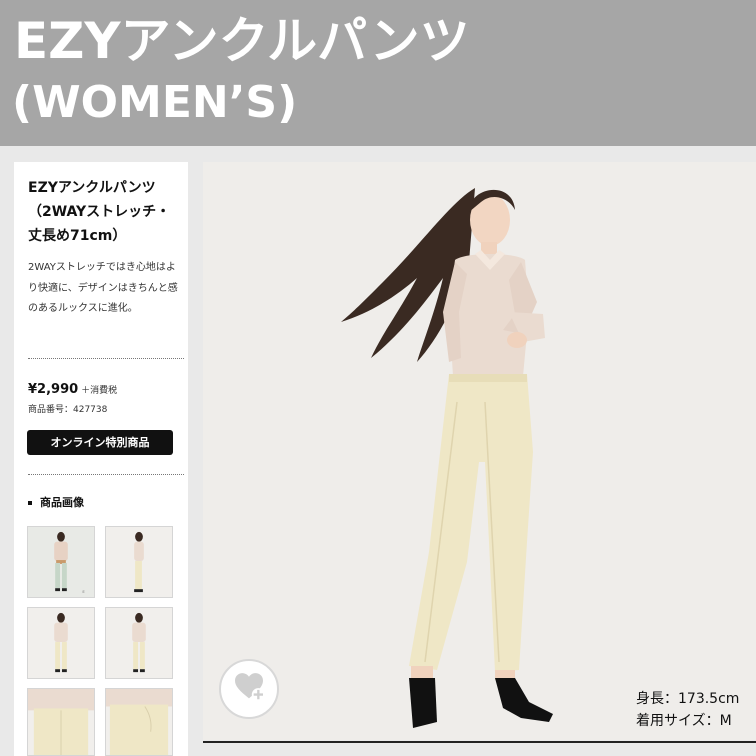  I want to click on banner-title: EZYアンクルパンツ, so click(242, 41).